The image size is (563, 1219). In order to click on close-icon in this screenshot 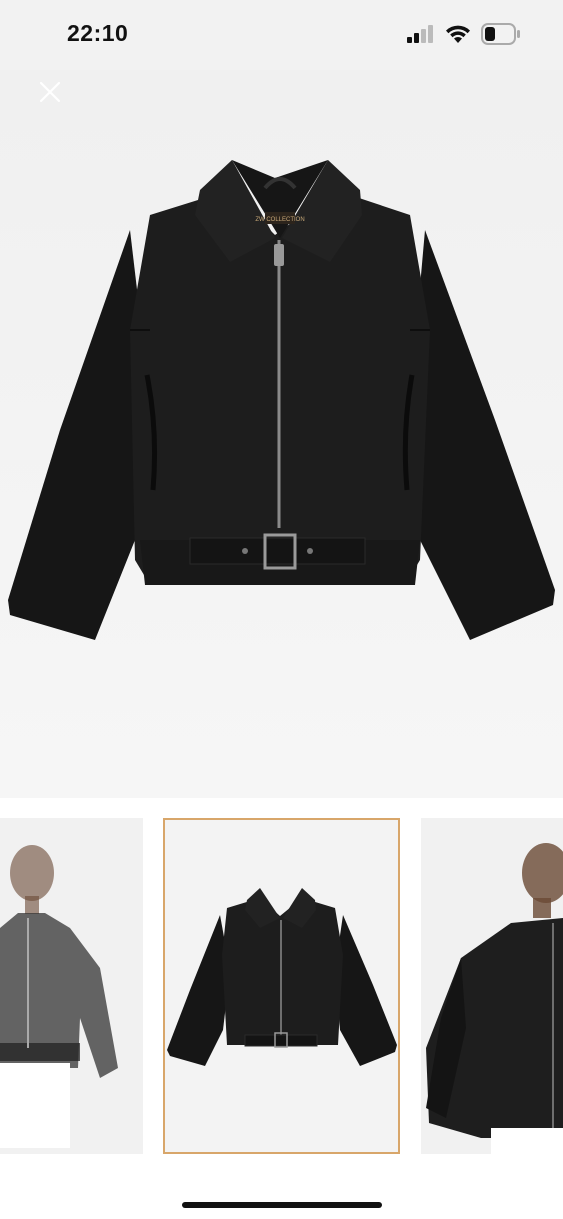, I will do `click(50, 92)`.